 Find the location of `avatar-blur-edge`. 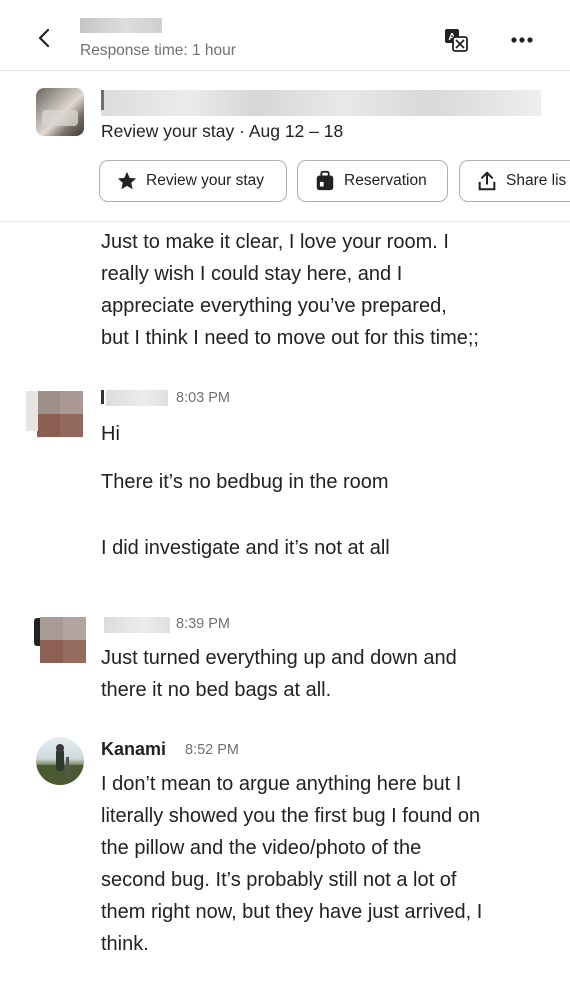

avatar-blur-edge is located at coordinates (32, 411).